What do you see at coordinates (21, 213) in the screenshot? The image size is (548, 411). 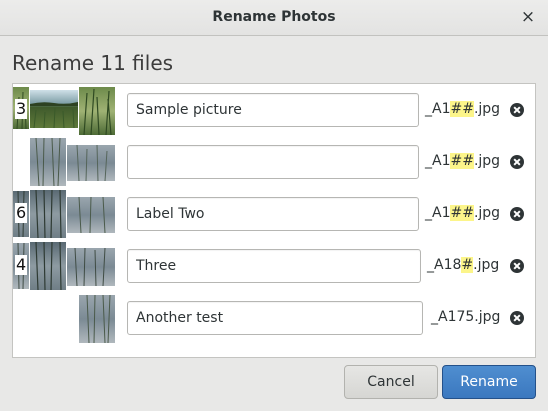 I see `file-count-badge: 6` at bounding box center [21, 213].